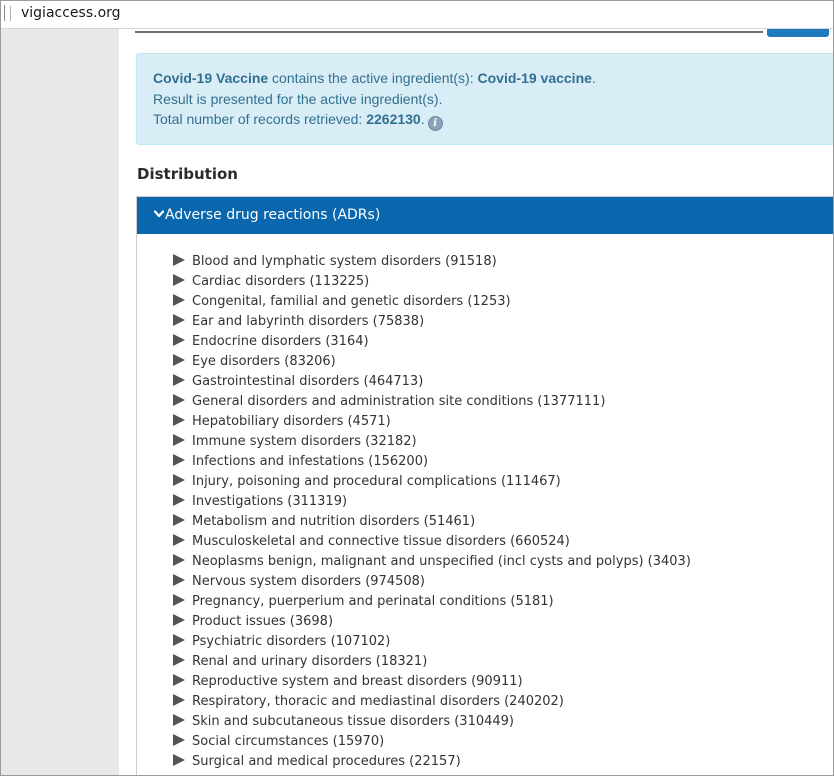 This screenshot has height=776, width=834. Describe the element at coordinates (310, 461) in the screenshot. I see `adr-category-label: Infections and infestations (156200)` at that location.